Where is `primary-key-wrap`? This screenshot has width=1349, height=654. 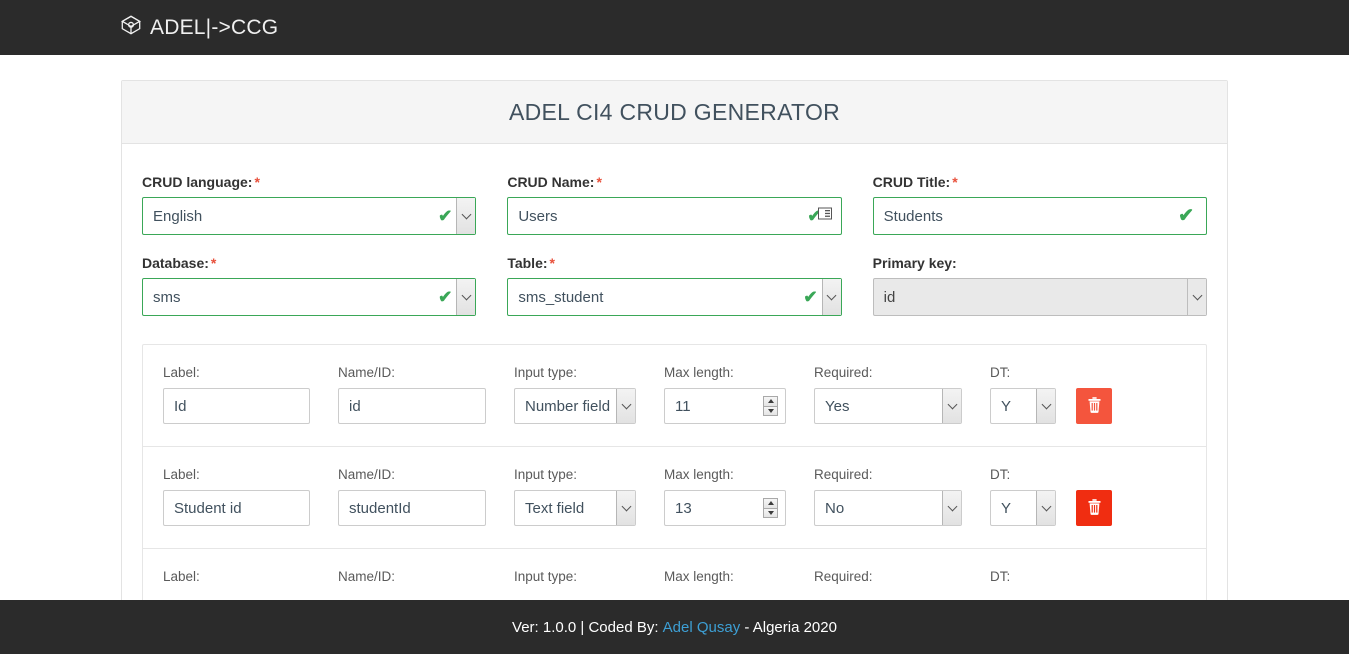 primary-key-wrap is located at coordinates (1039, 297).